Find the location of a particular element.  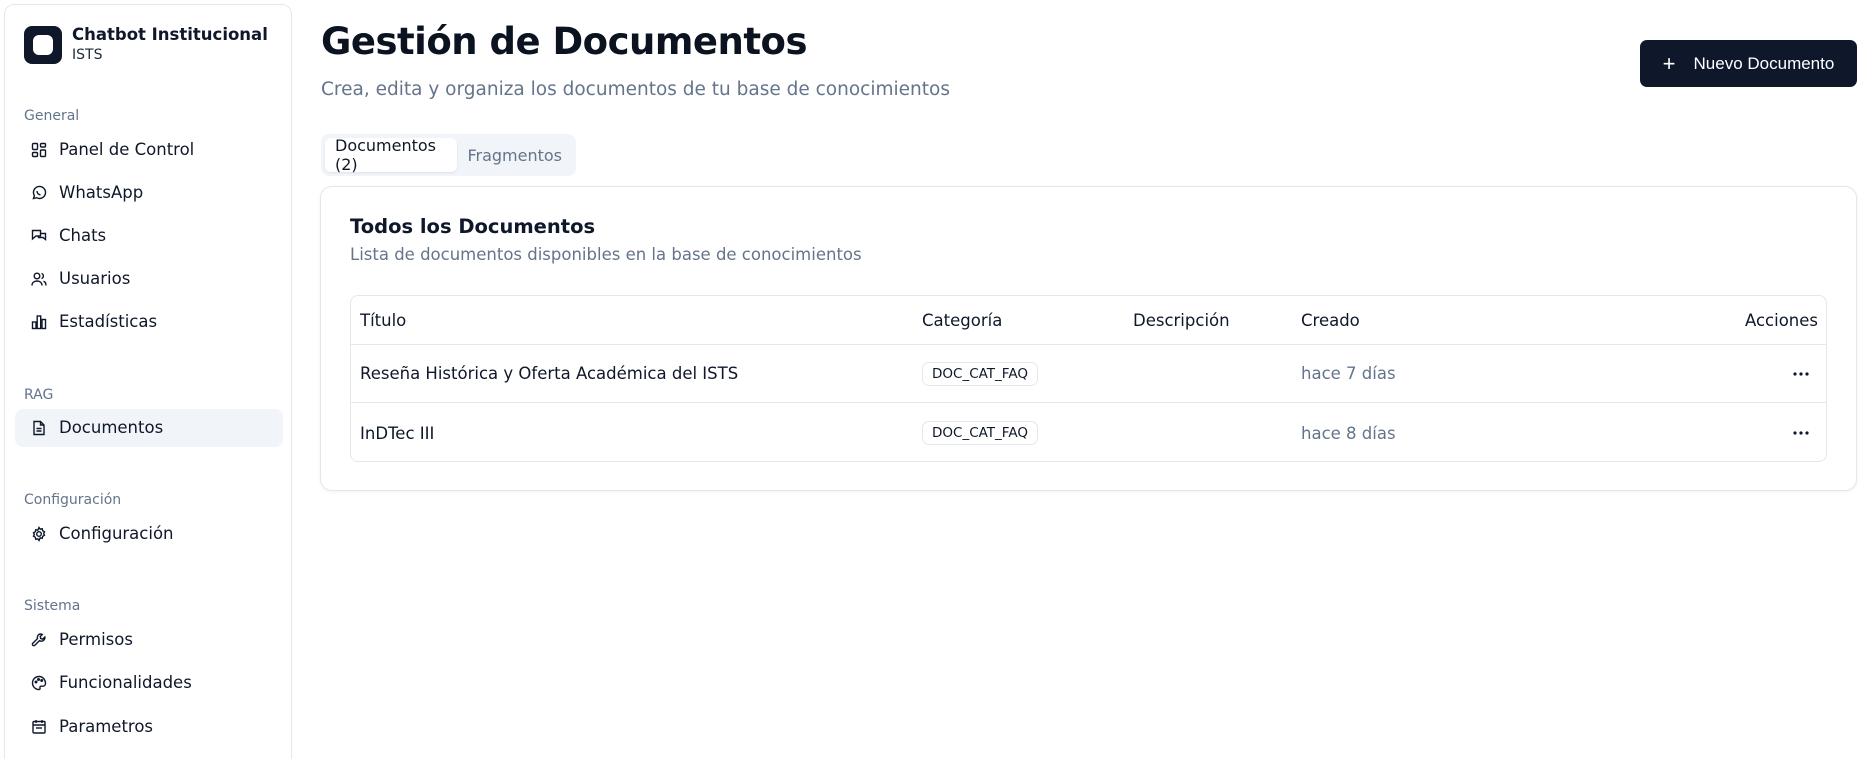

sidebar-item-label: Configuración is located at coordinates (116, 533).